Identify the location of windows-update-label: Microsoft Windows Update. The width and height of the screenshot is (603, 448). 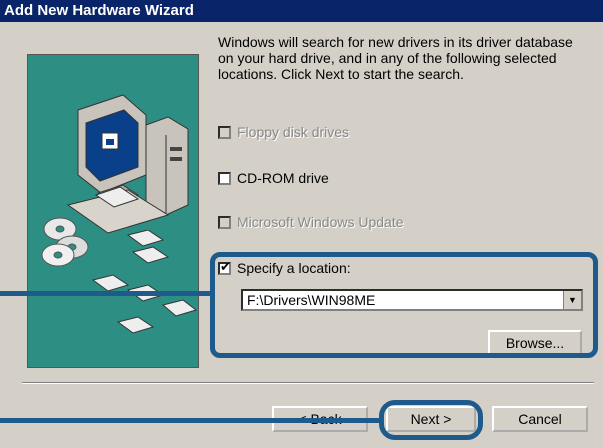
(320, 222).